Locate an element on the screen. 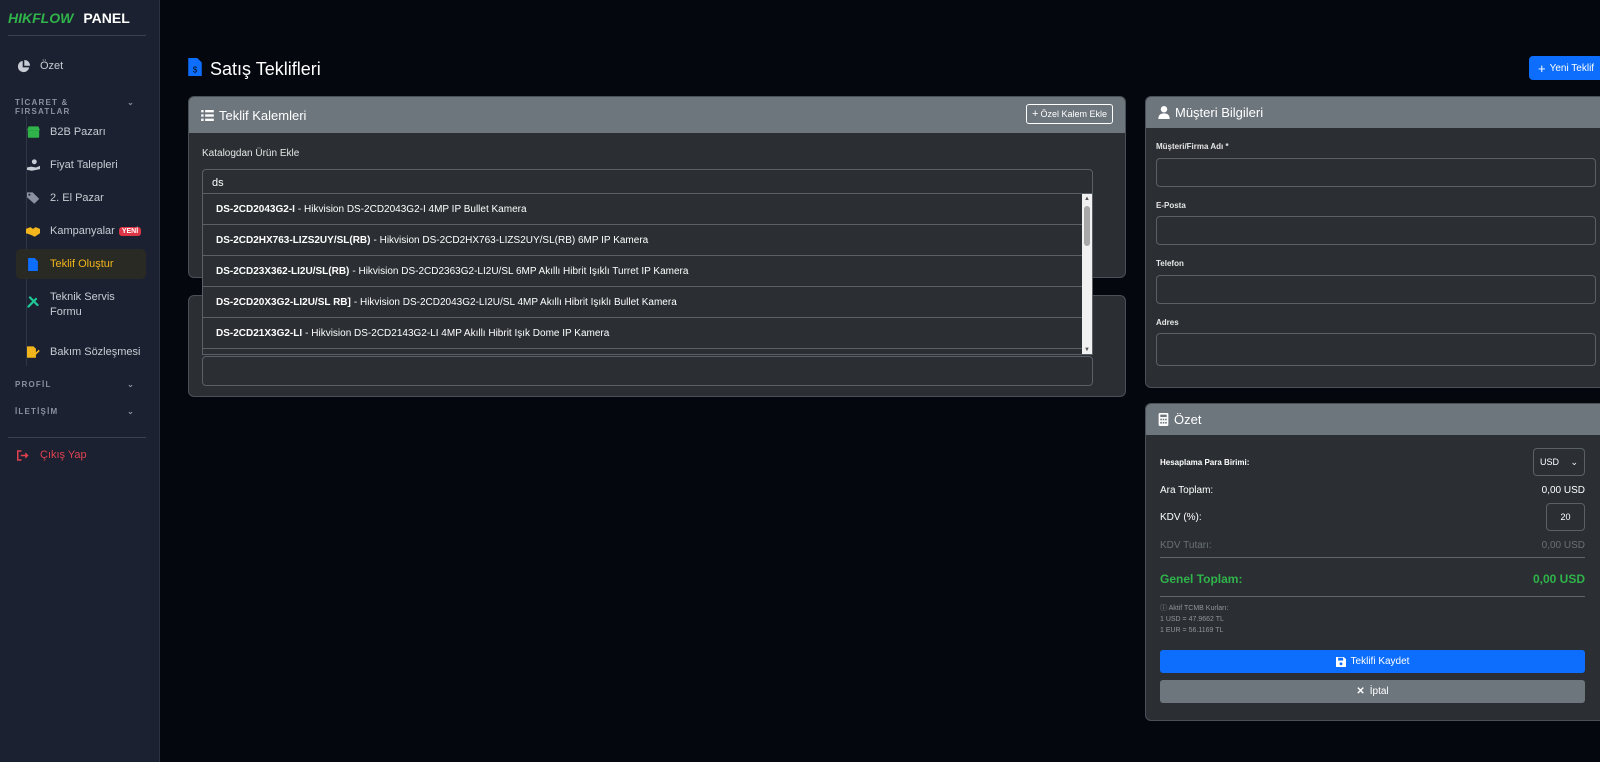 This screenshot has width=1600, height=762. sidebar-item-b2b: B2B Pazarı is located at coordinates (81, 132).